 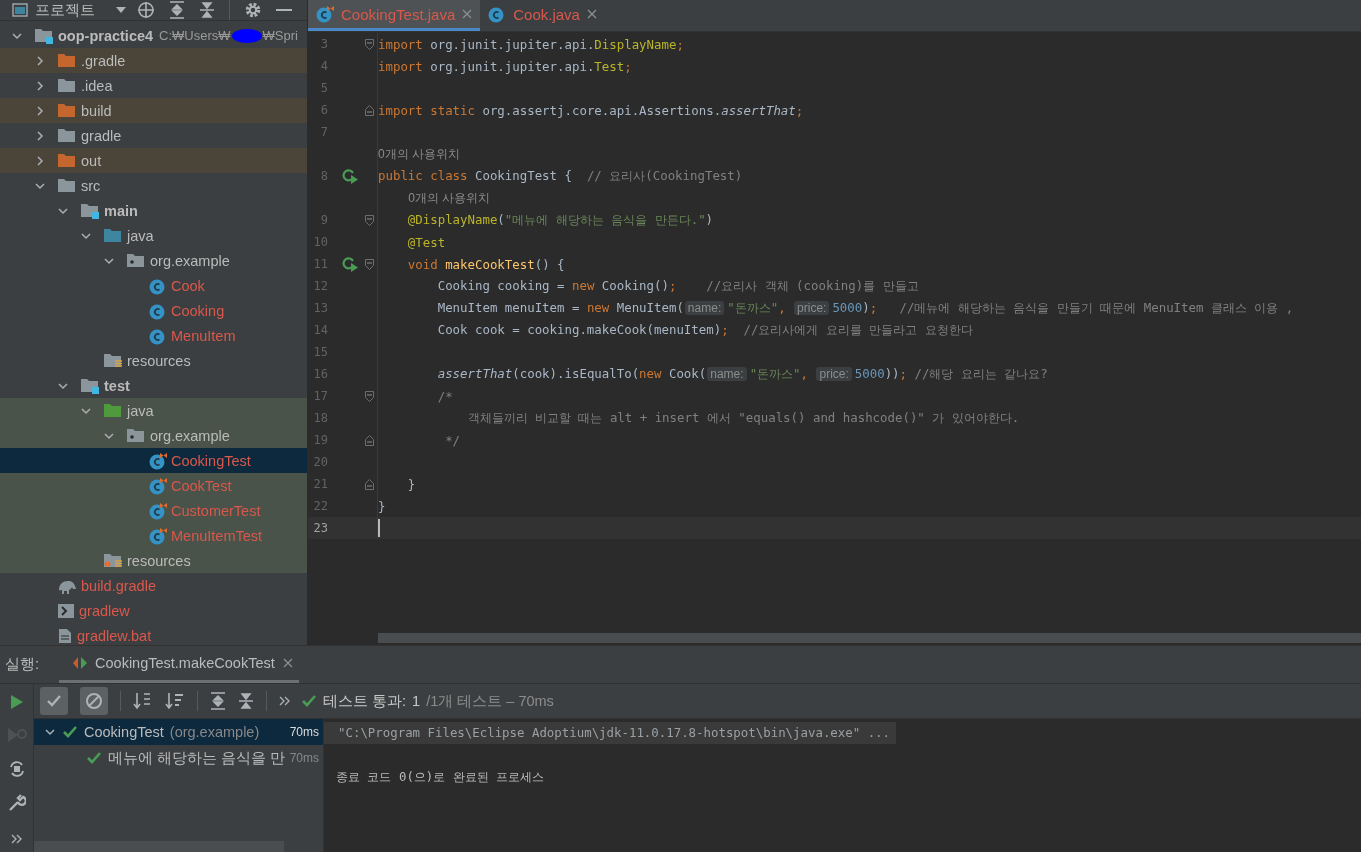 I want to click on line-number: 18, so click(x=320, y=418).